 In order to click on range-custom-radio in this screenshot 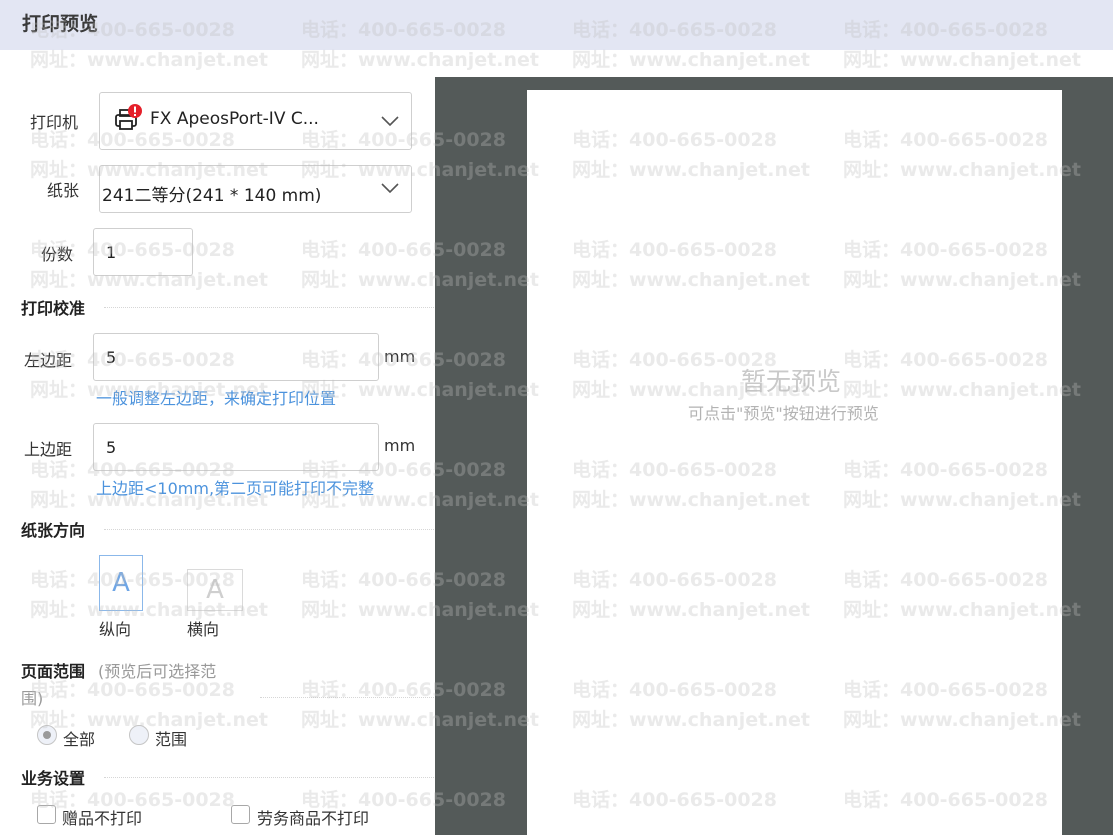, I will do `click(139, 735)`.